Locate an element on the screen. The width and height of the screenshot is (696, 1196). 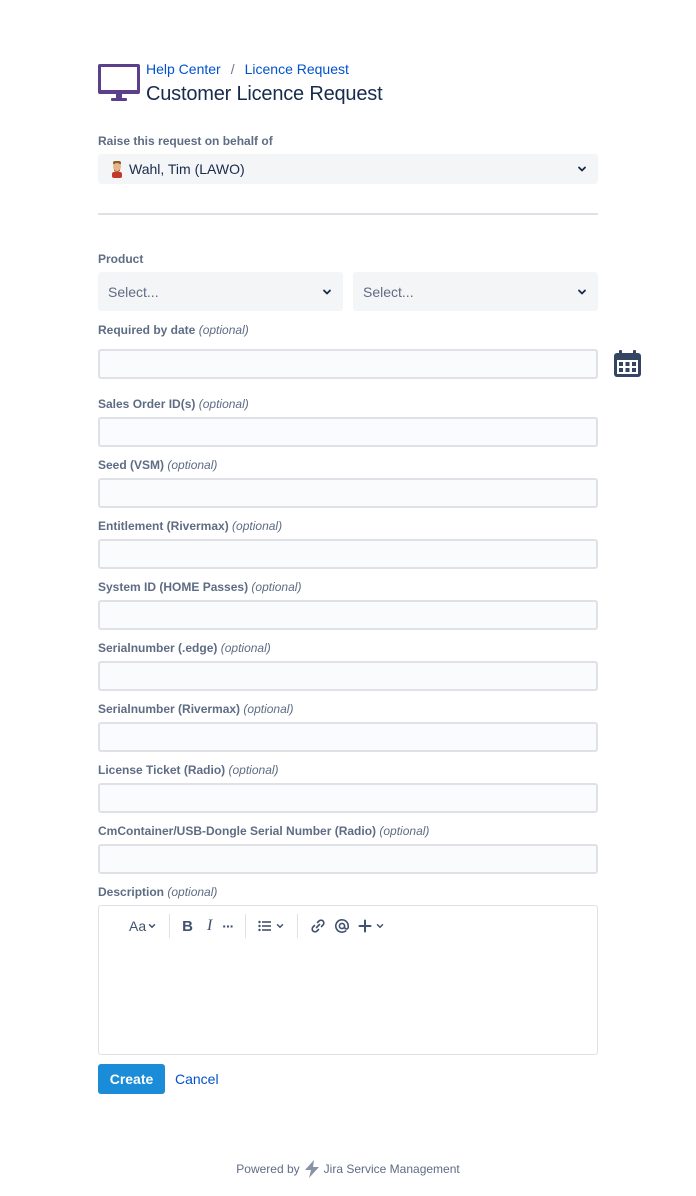
monitor-logo-icon is located at coordinates (119, 82).